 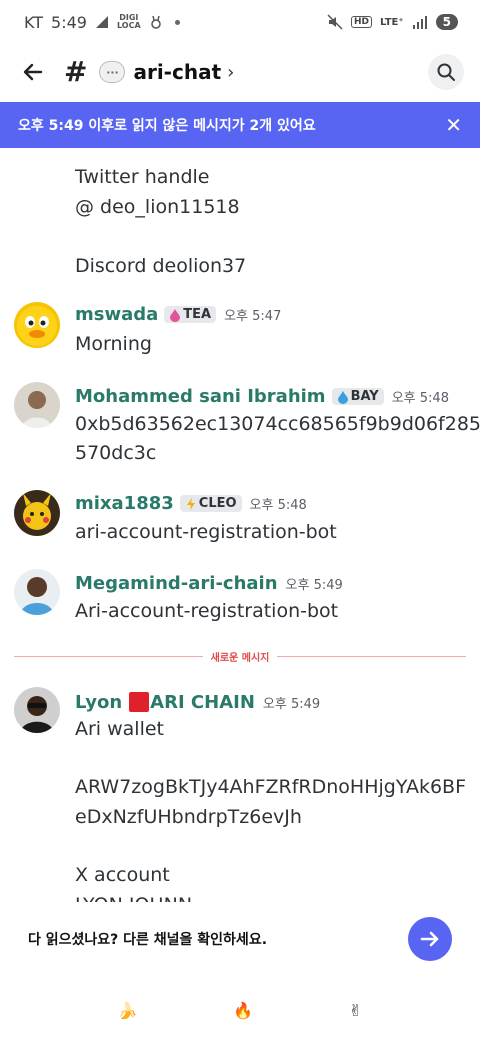 What do you see at coordinates (142, 177) in the screenshot?
I see `message-line: Twitter handle` at bounding box center [142, 177].